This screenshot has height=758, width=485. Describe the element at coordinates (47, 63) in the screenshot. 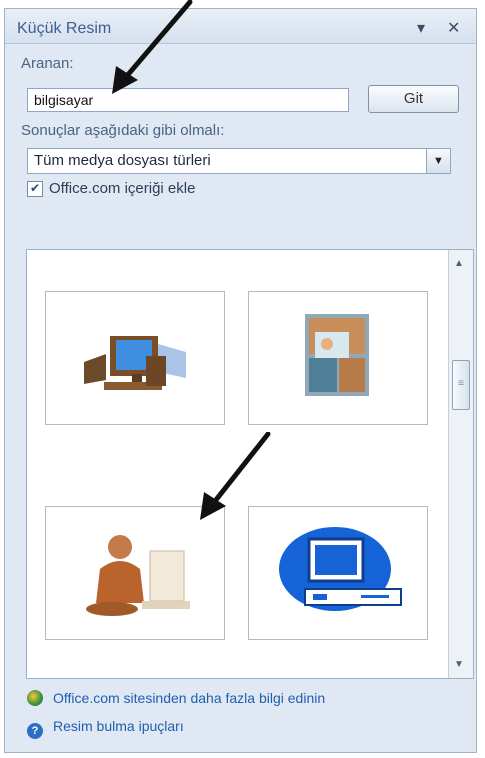

I see `search-label: Aranan:` at that location.